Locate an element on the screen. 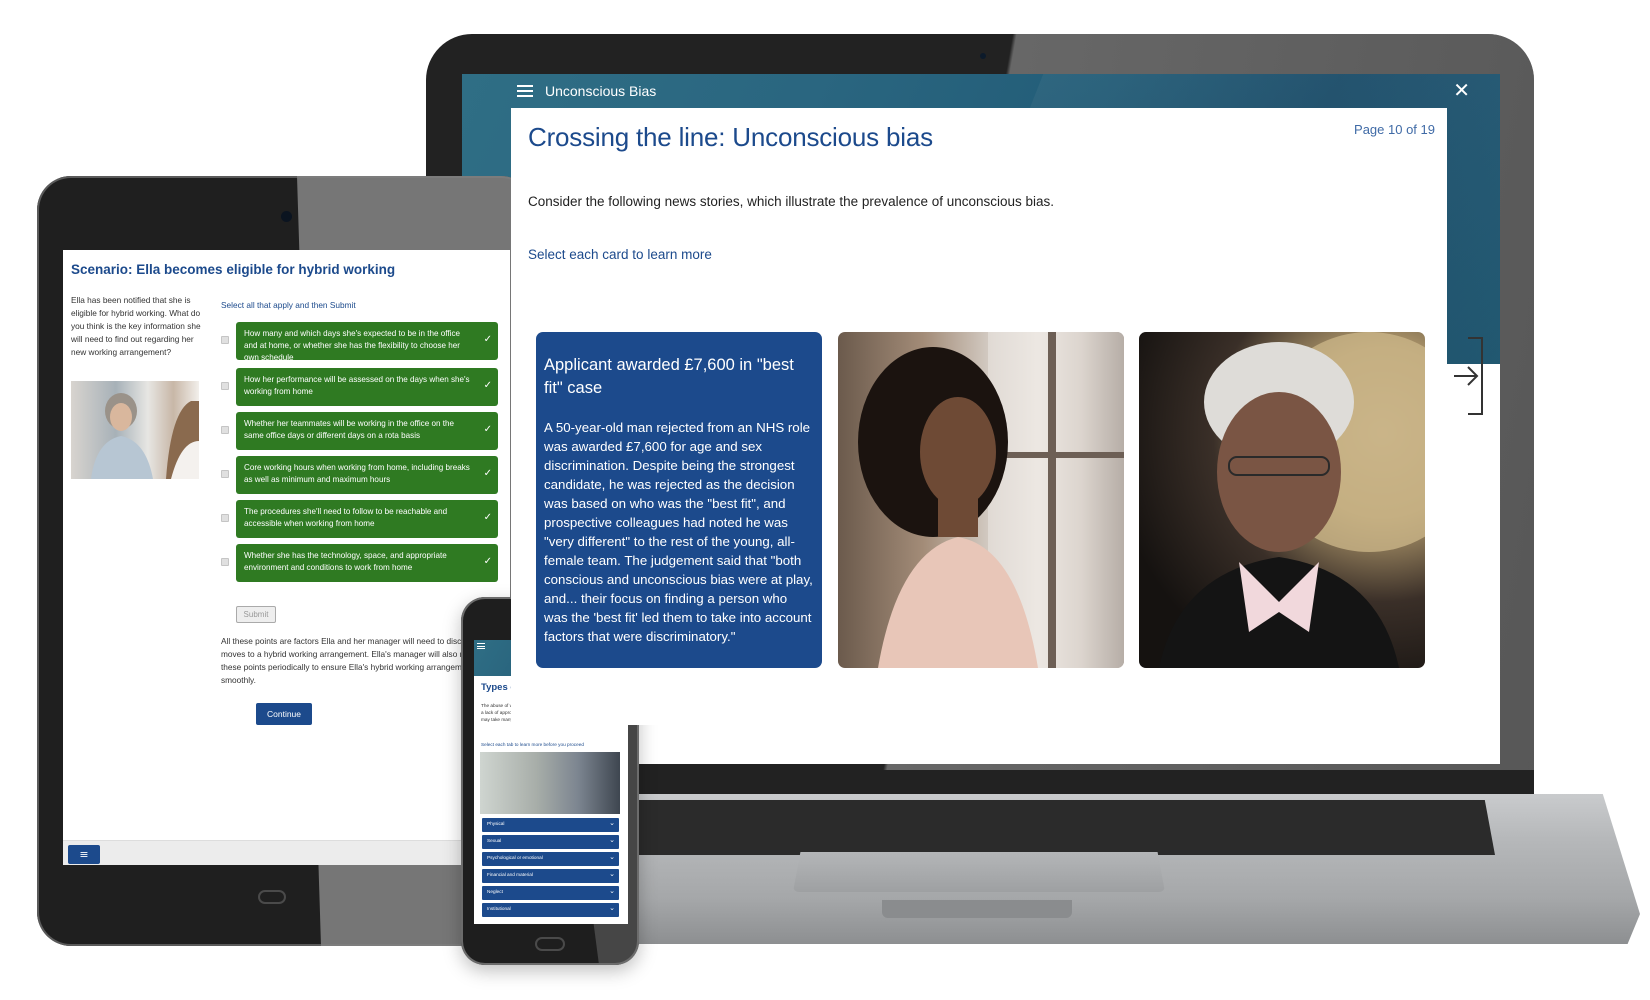 This screenshot has height=1000, width=1650. menu-button: ≡ is located at coordinates (84, 854).